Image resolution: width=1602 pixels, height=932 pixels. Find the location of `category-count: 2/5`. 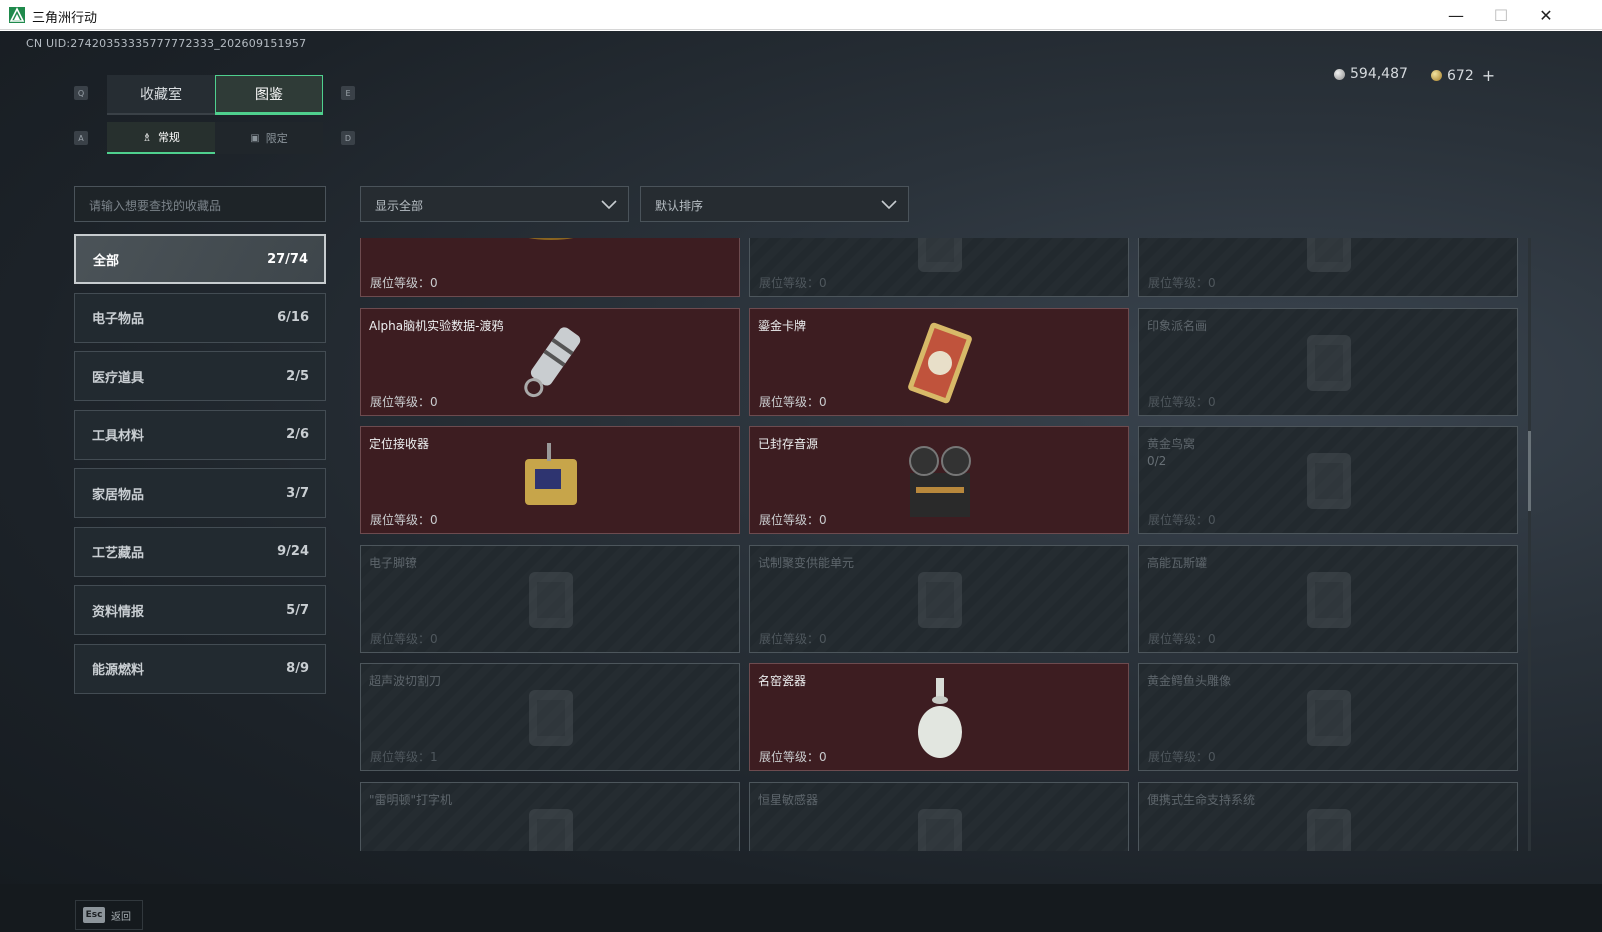

category-count: 2/5 is located at coordinates (297, 376).